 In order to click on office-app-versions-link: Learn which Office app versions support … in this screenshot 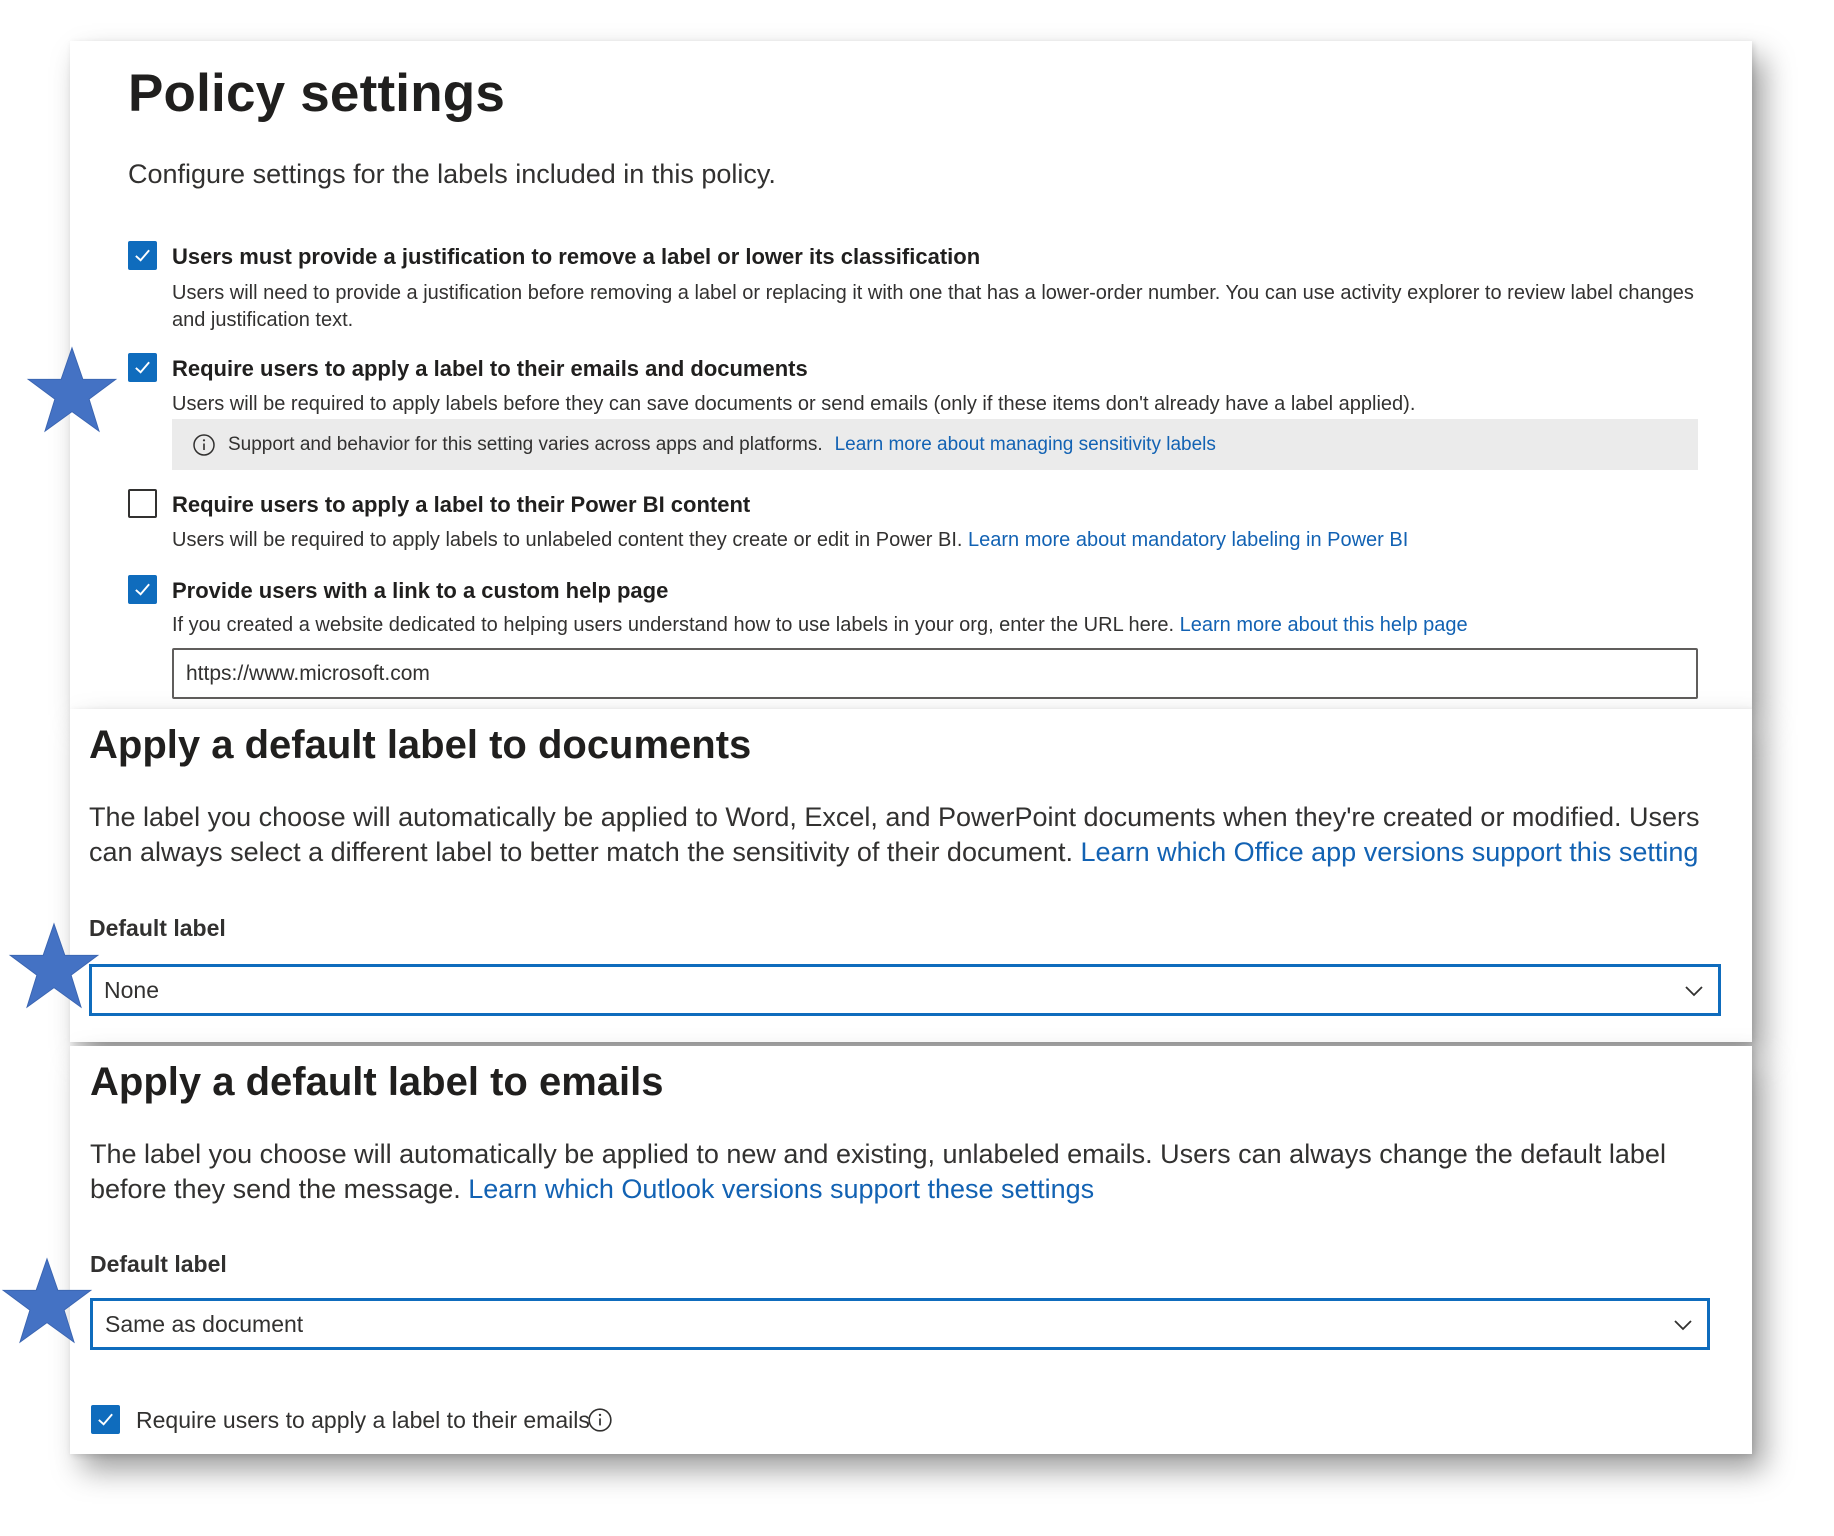, I will do `click(1390, 852)`.